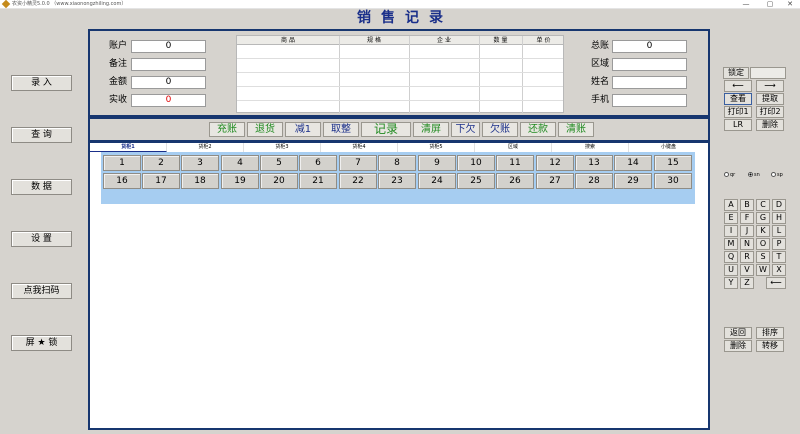 The height and width of the screenshot is (434, 800). I want to click on radio-sn: sn, so click(754, 175).